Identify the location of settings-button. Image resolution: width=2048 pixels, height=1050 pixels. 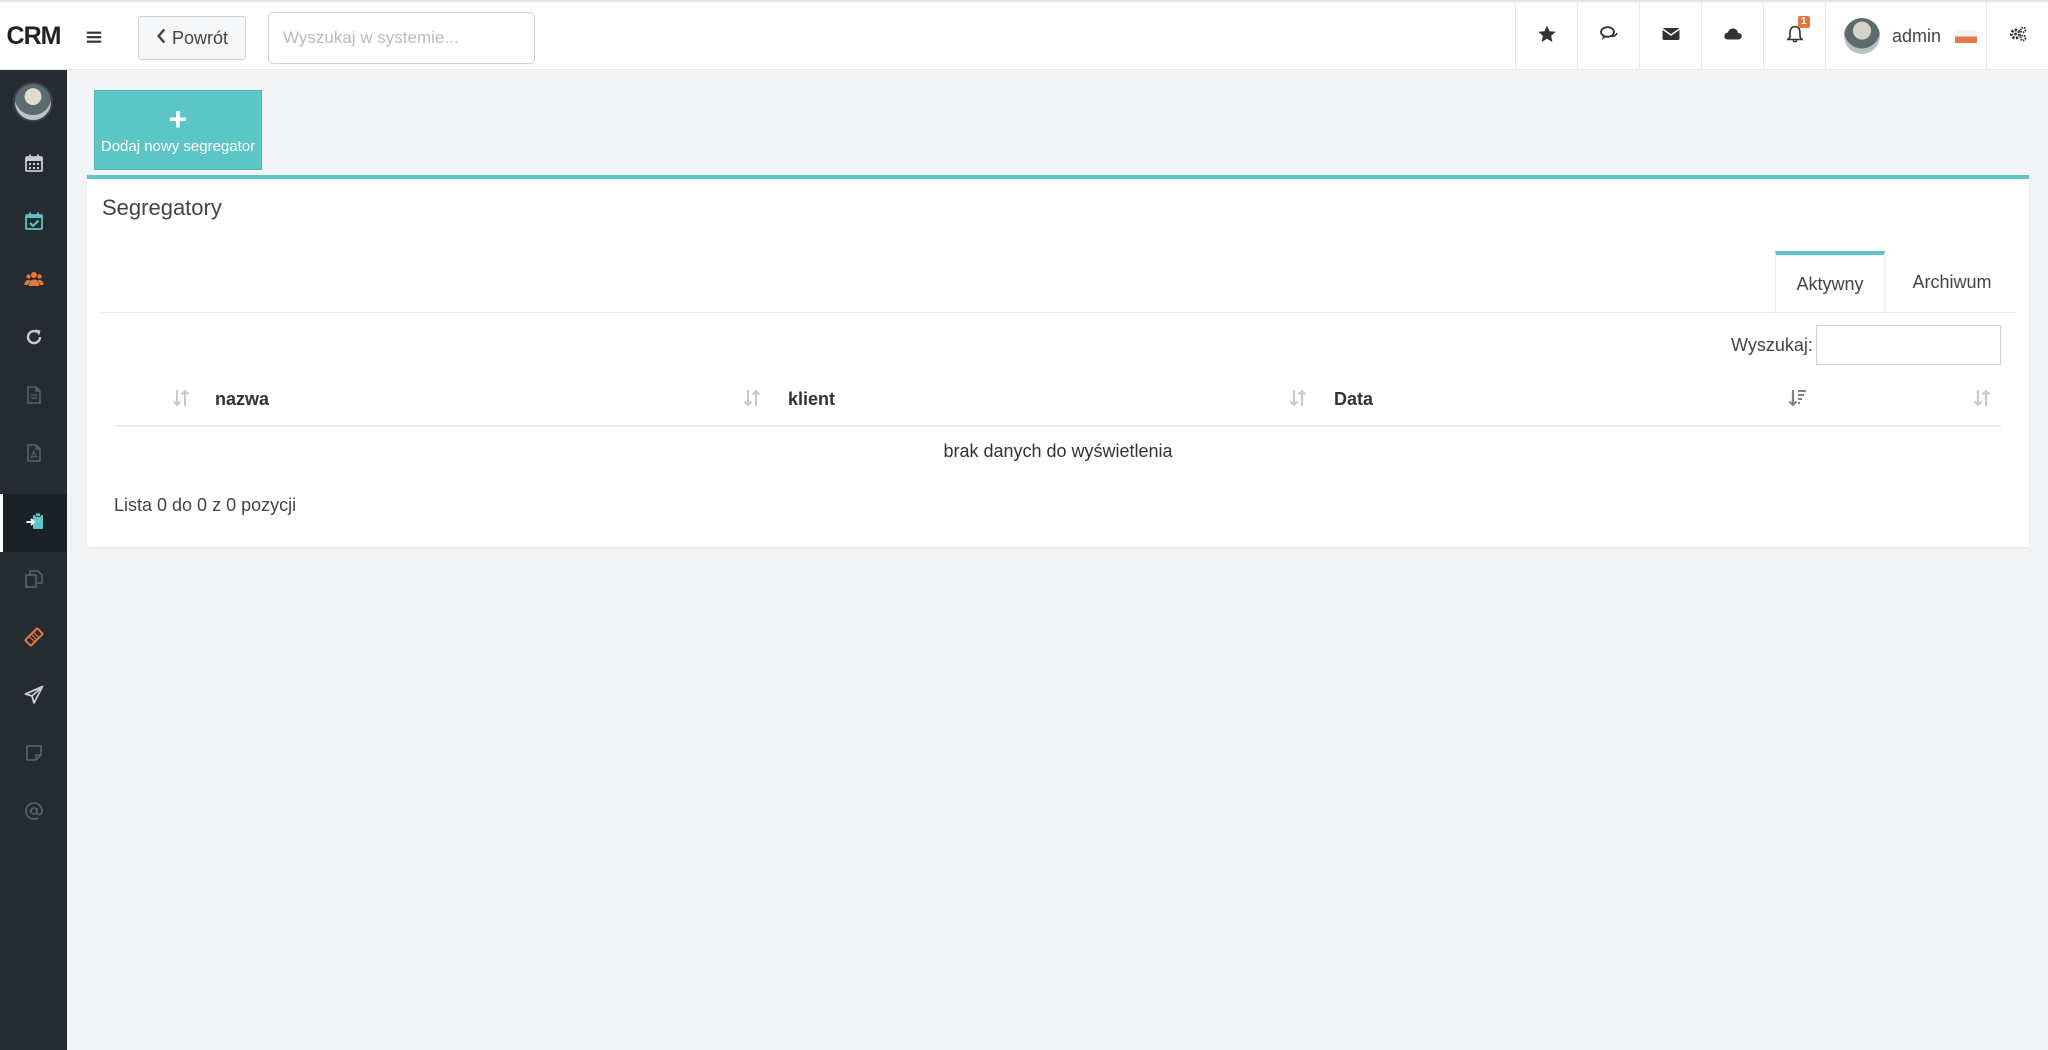
(2017, 36).